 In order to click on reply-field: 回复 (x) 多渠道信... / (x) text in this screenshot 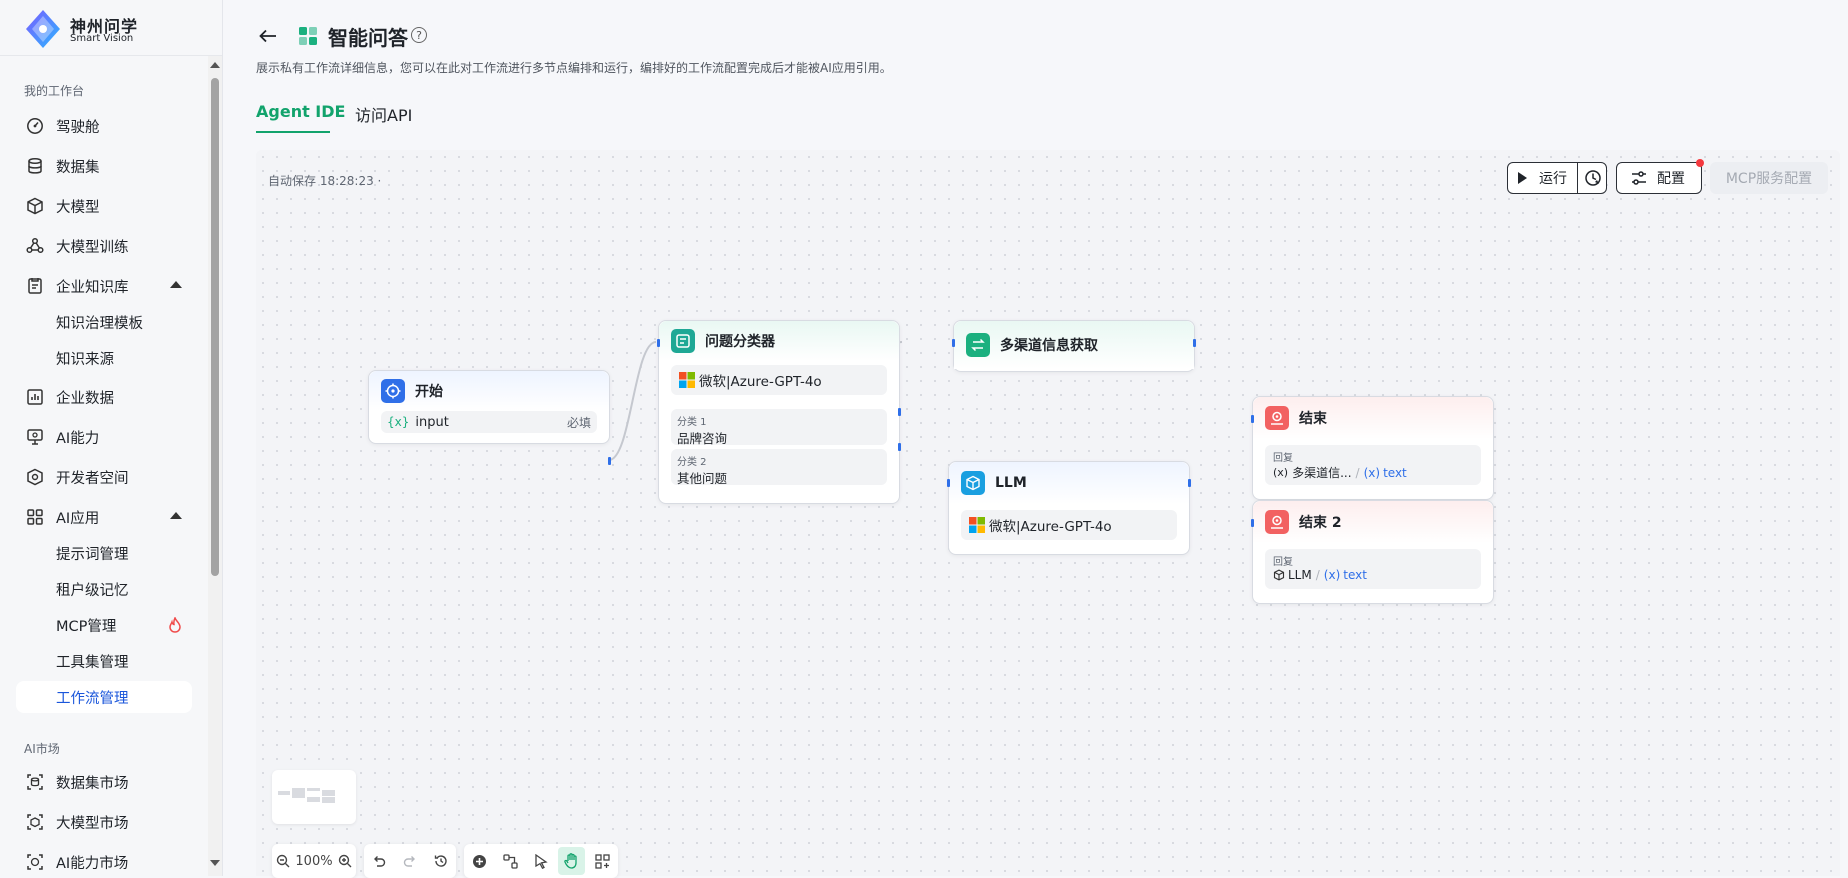, I will do `click(1373, 465)`.